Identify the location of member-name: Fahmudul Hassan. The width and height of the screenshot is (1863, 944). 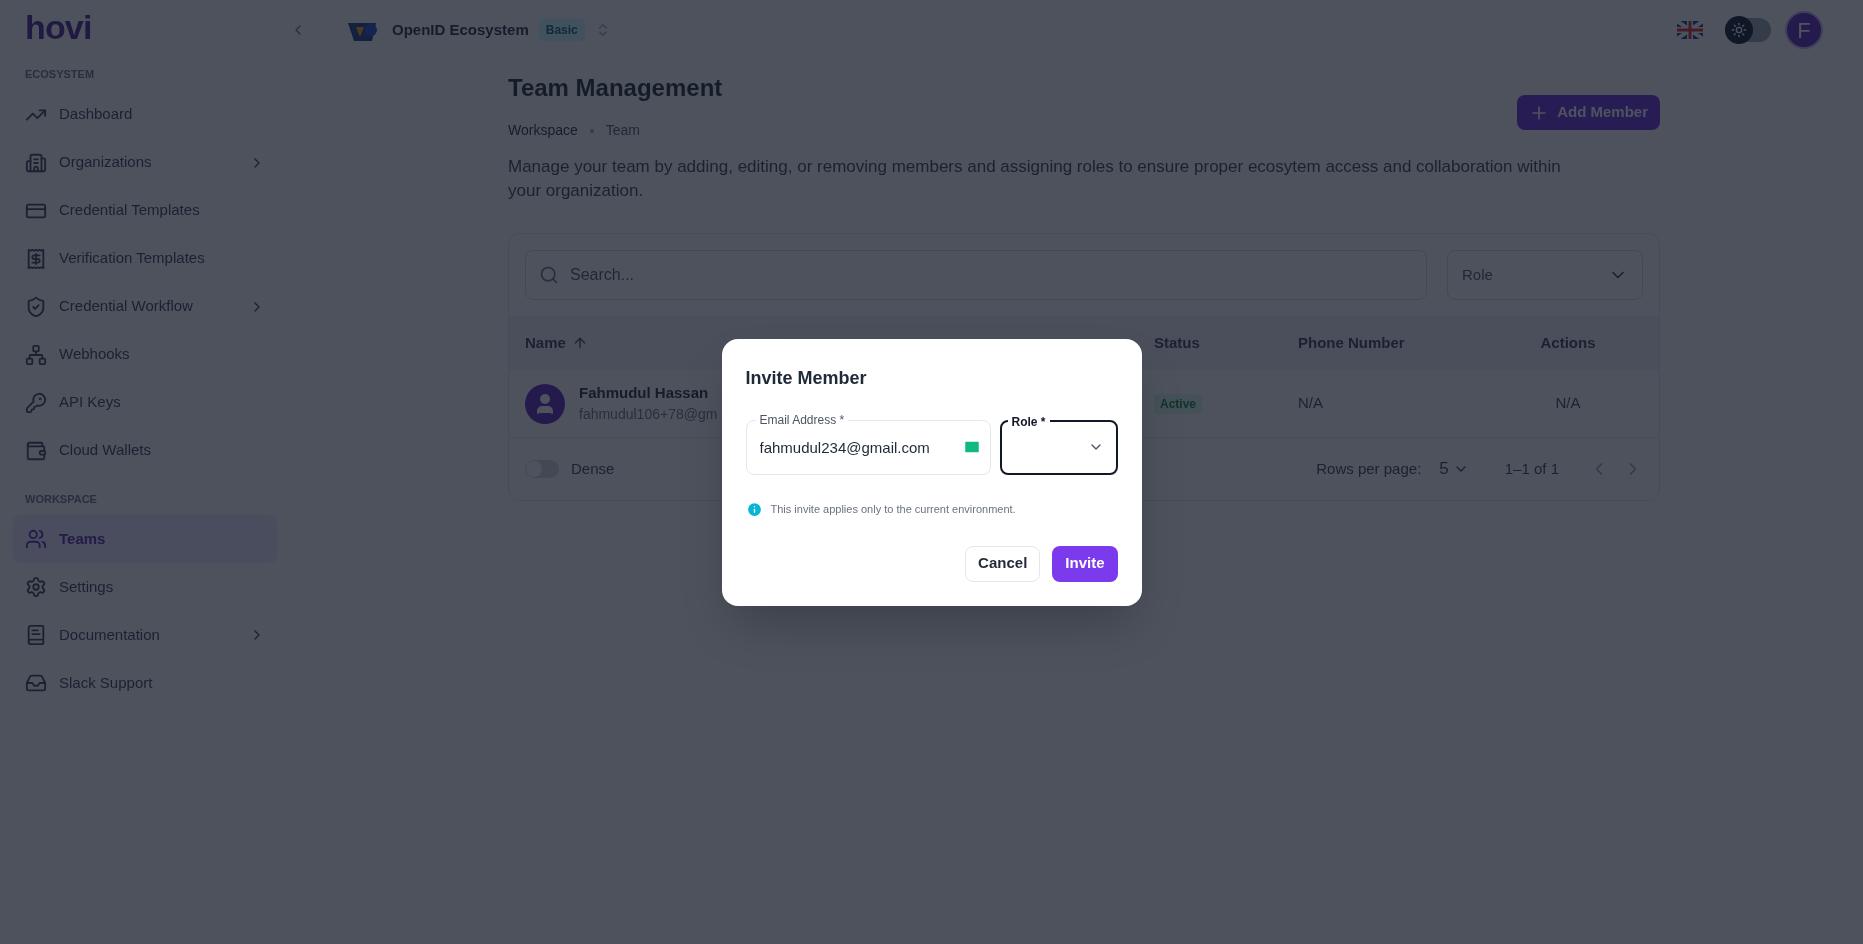
(644, 392).